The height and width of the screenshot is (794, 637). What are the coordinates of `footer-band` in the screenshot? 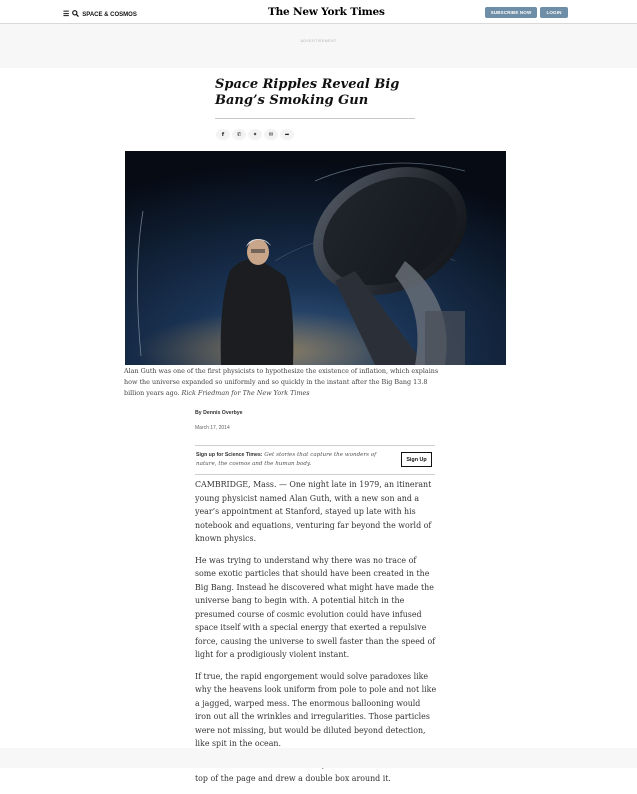 It's located at (318, 758).